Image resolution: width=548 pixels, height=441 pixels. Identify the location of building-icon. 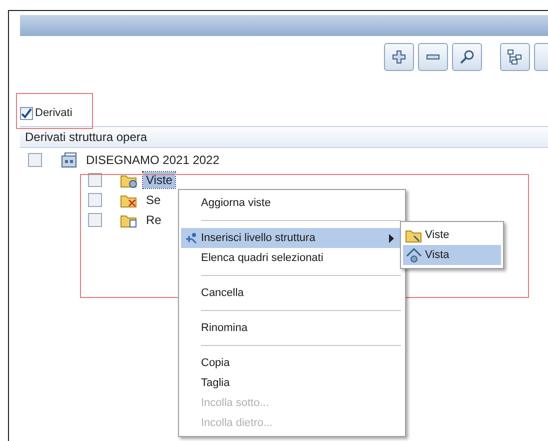
(68, 160).